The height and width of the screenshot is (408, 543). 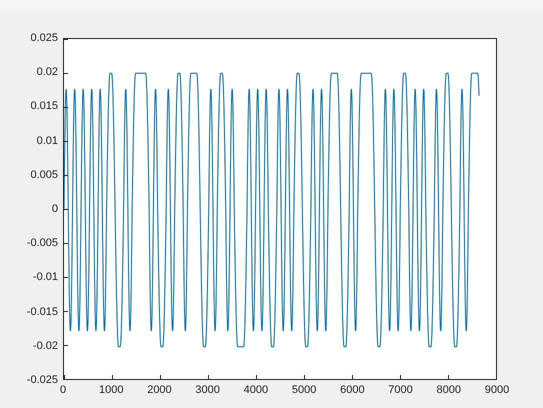 What do you see at coordinates (304, 390) in the screenshot?
I see `x-tick-label: 5000` at bounding box center [304, 390].